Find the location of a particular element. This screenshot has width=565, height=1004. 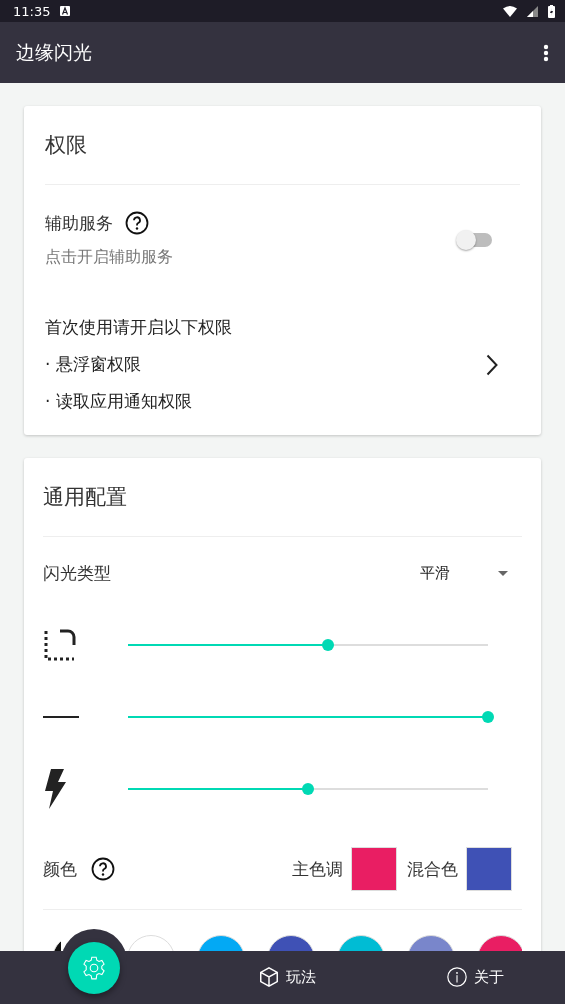

signal-icon is located at coordinates (532, 11).